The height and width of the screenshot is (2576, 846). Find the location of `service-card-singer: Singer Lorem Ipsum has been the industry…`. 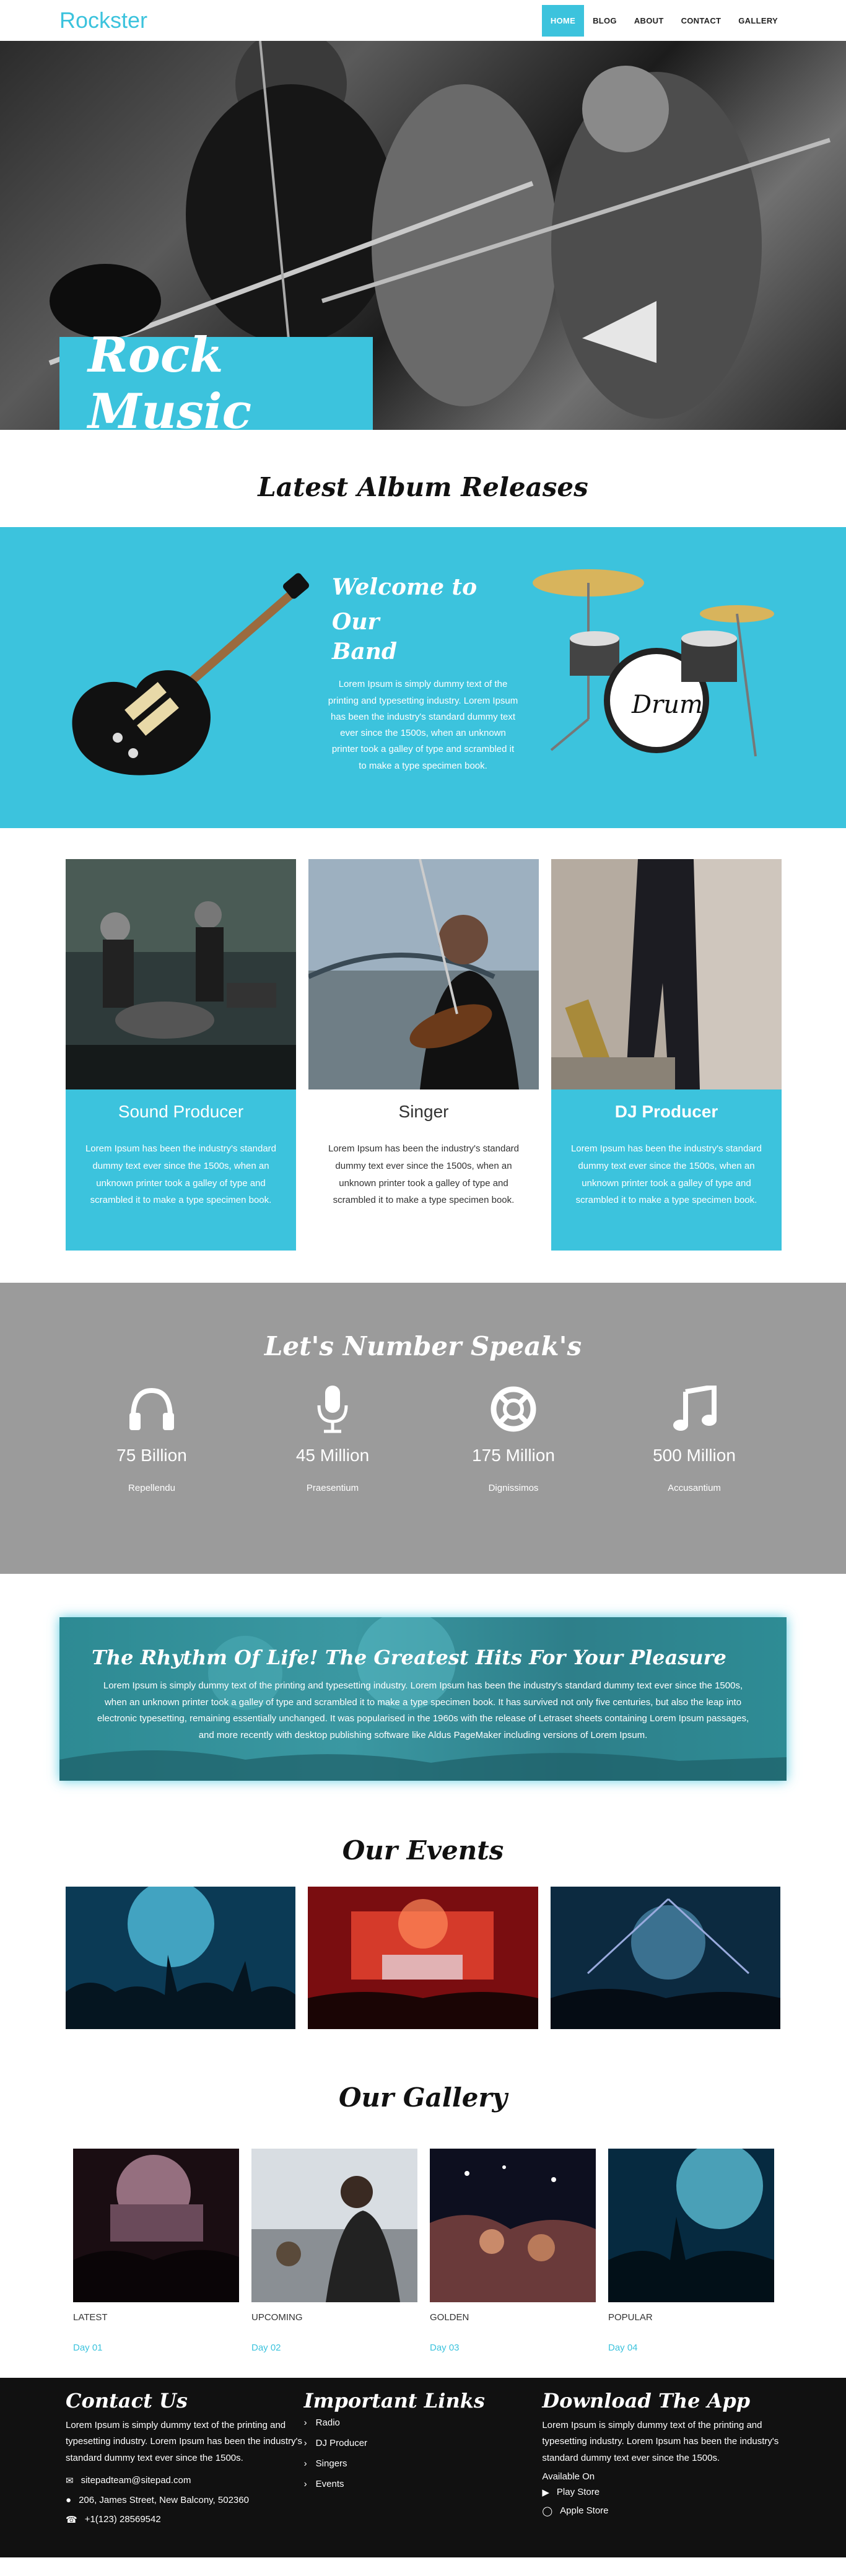

service-card-singer: Singer Lorem Ipsum has been the industry… is located at coordinates (423, 1055).